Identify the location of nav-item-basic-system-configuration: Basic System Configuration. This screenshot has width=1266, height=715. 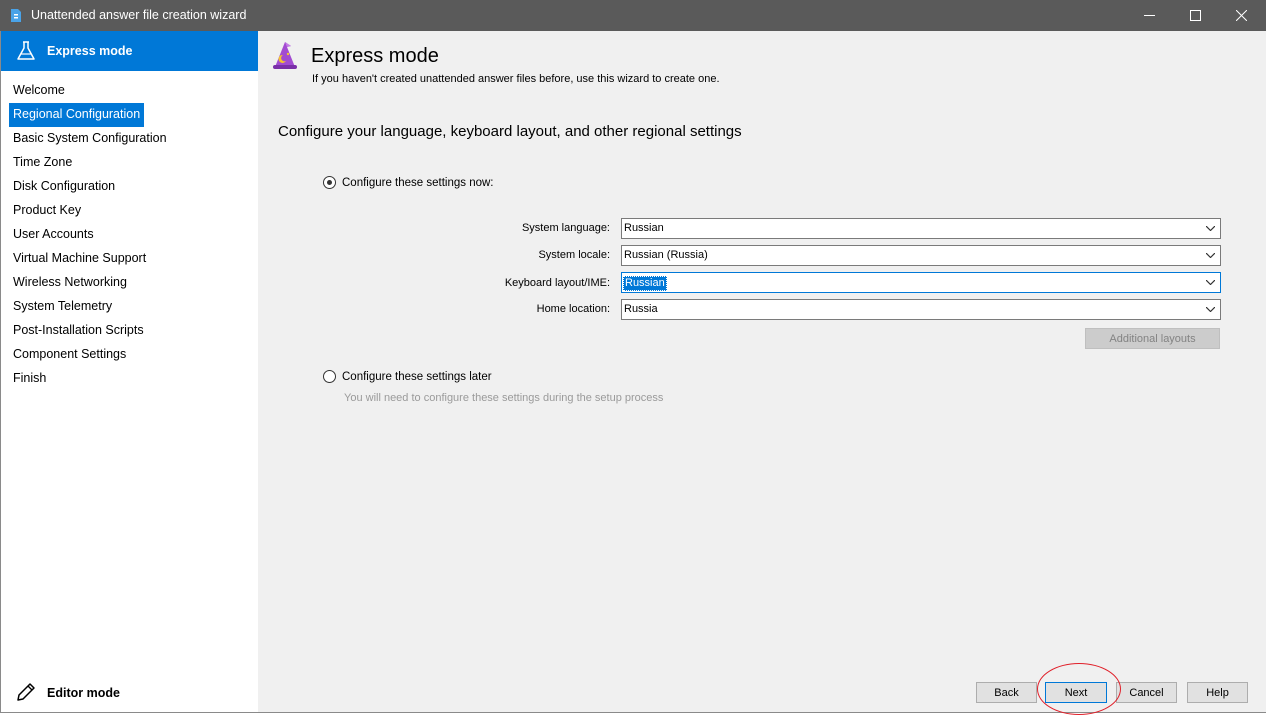
(90, 139).